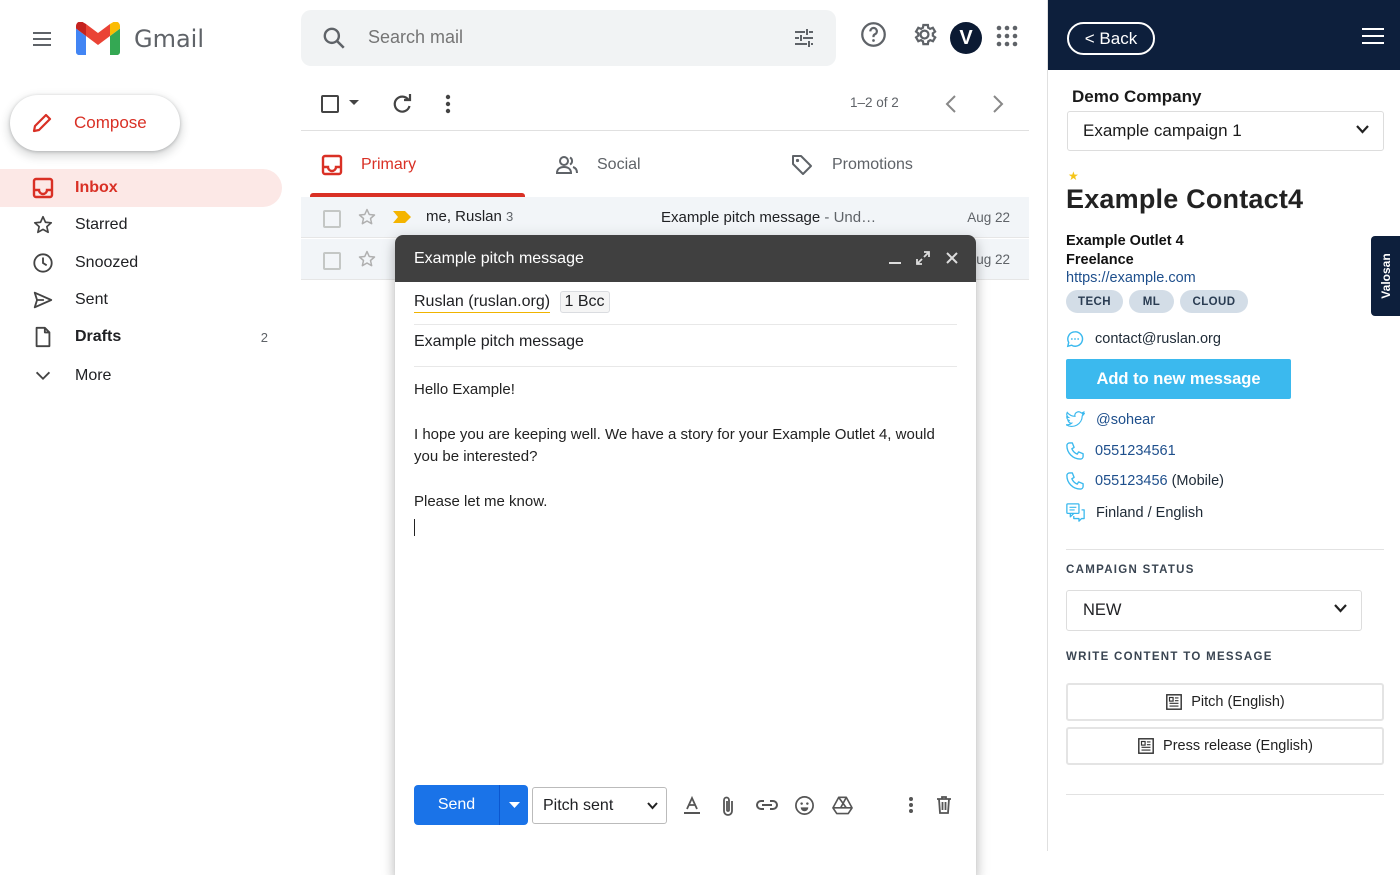 This screenshot has height=875, width=1400. I want to click on send-options-button, so click(513, 805).